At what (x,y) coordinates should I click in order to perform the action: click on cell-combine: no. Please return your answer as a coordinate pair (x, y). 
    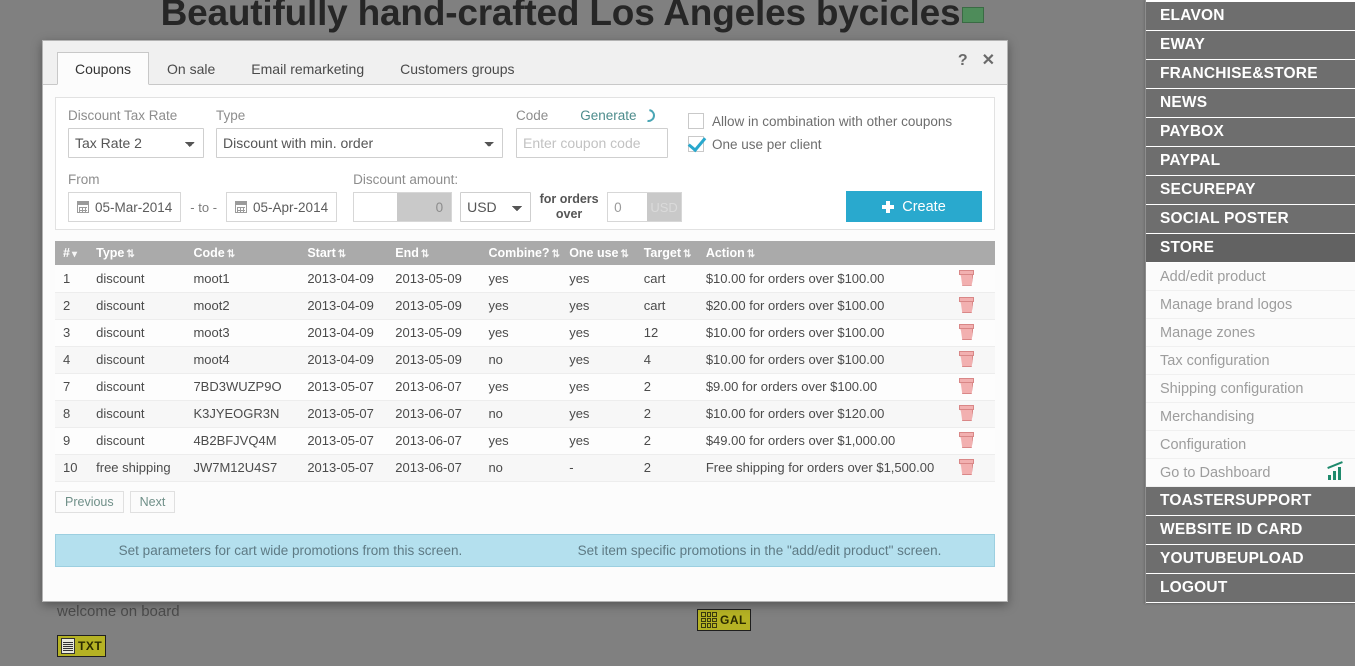
    Looking at the image, I should click on (521, 414).